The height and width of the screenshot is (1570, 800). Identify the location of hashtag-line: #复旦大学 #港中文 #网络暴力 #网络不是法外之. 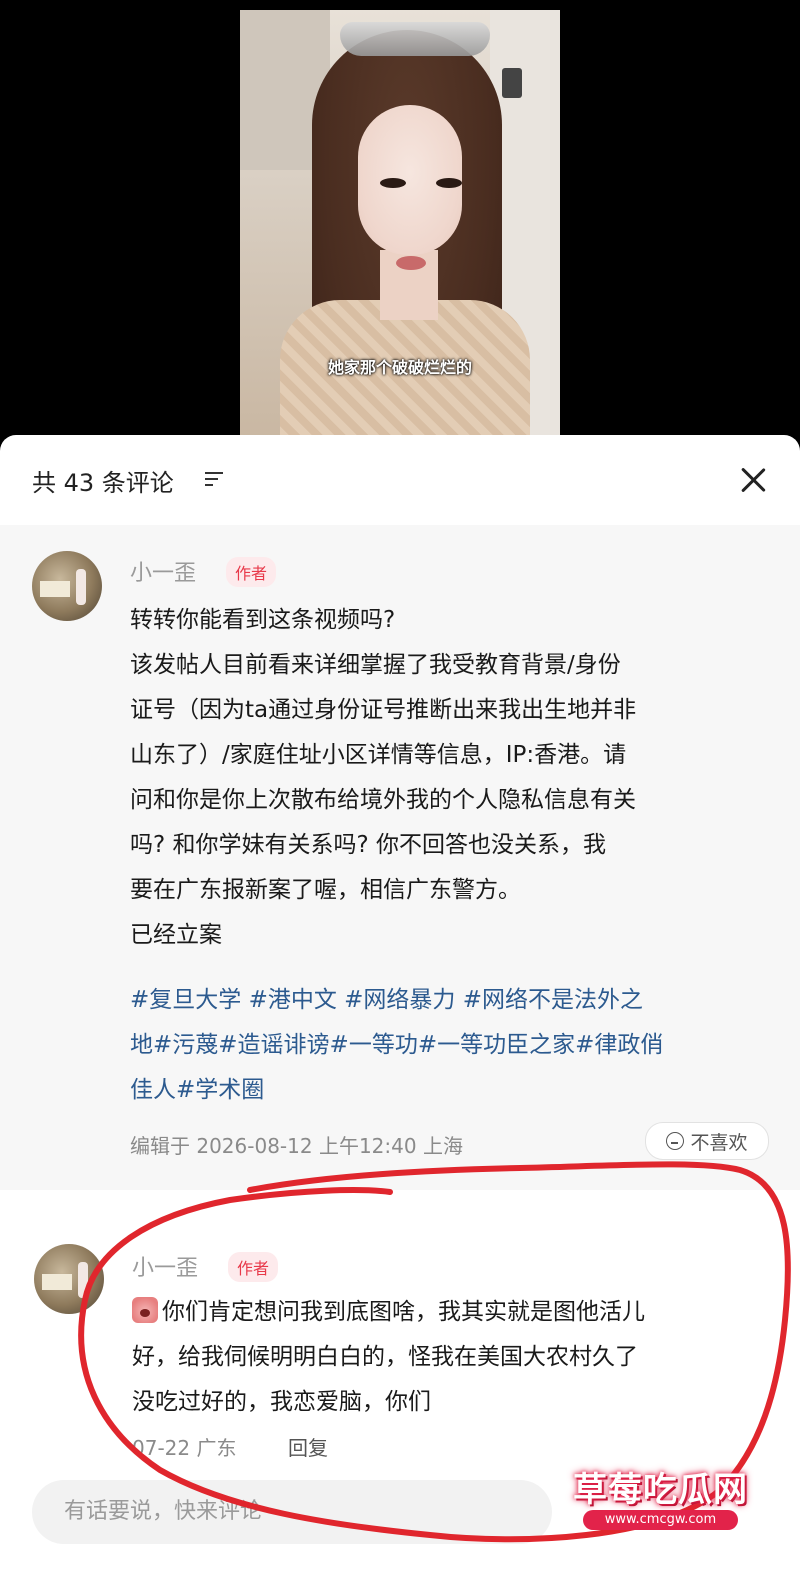
(386, 997).